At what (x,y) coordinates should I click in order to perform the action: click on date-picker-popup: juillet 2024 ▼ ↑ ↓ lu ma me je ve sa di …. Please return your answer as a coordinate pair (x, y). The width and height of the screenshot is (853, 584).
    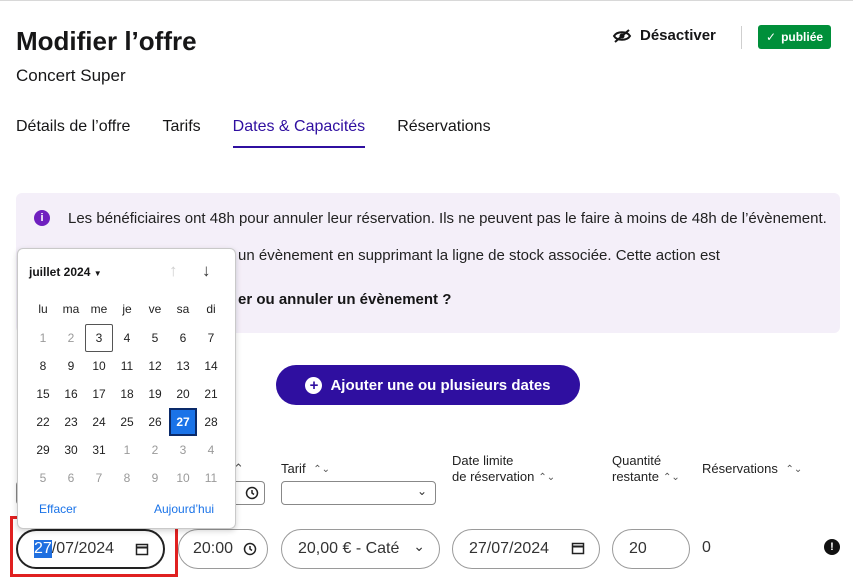
    Looking at the image, I should click on (126, 388).